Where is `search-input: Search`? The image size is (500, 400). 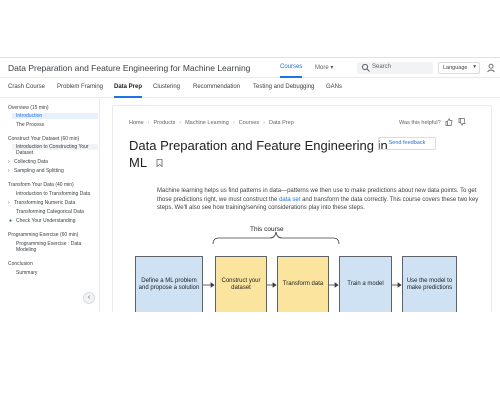
search-input: Search is located at coordinates (395, 68).